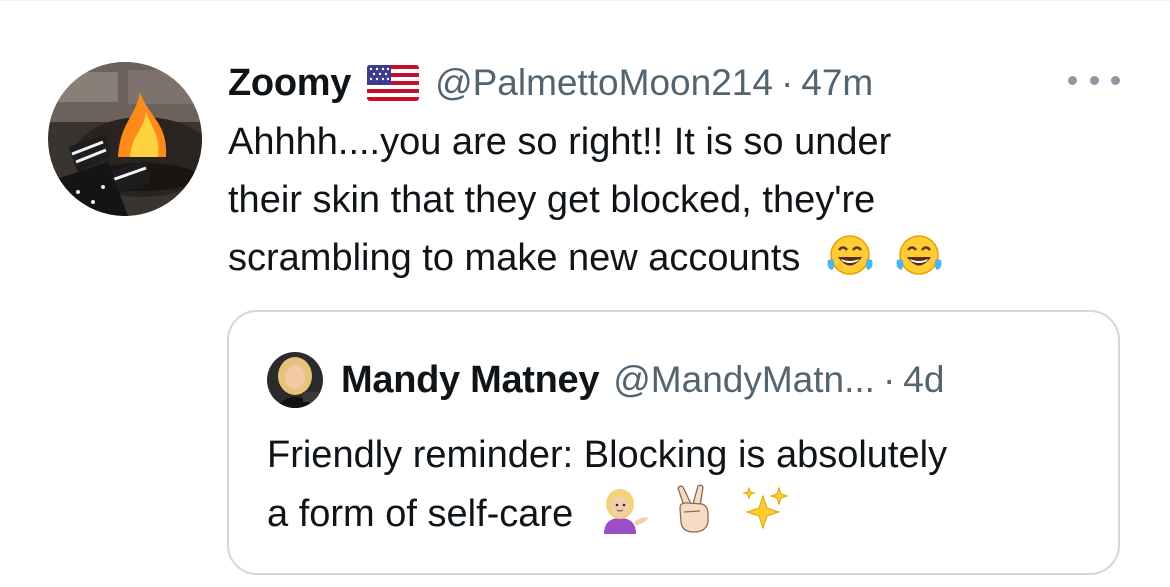  I want to click on tweet-text-line-last: scrambling to make new accounts, so click(668, 258).